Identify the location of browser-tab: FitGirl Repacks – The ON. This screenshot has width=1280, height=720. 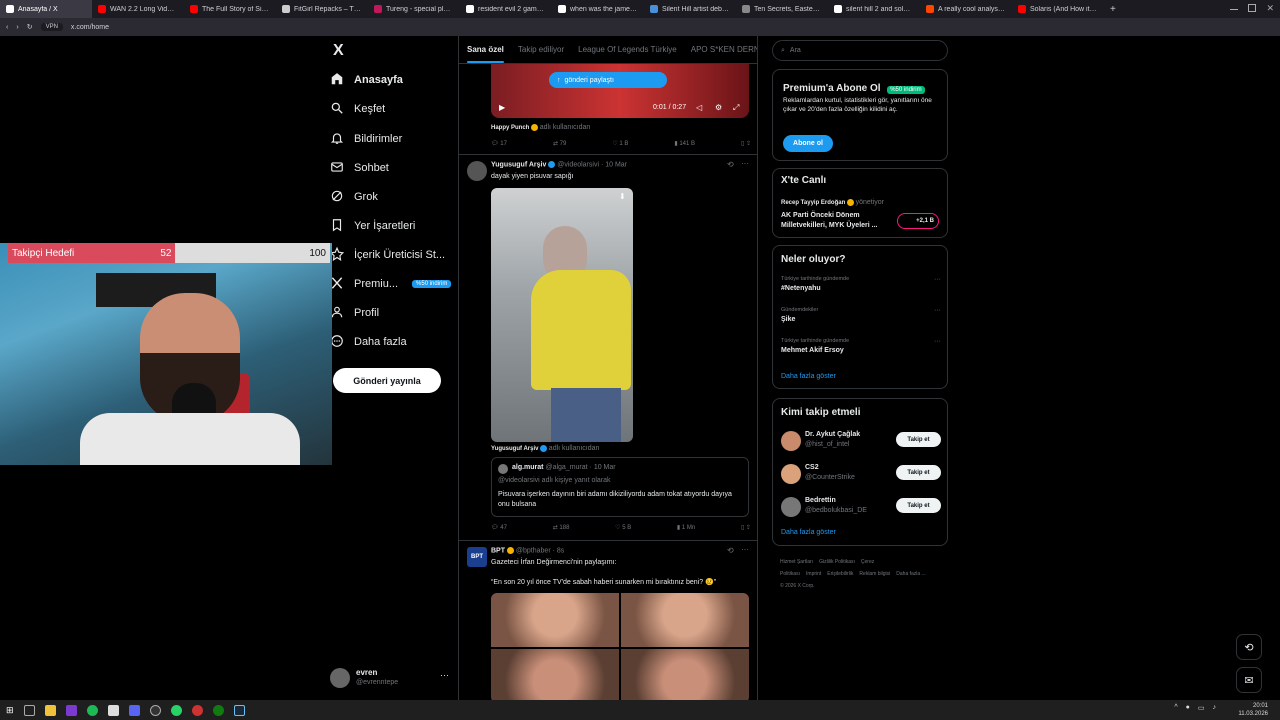
(322, 9).